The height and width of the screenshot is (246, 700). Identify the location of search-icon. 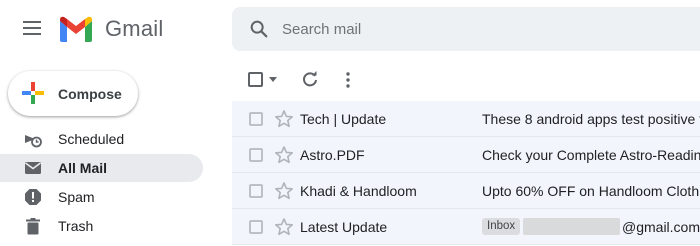
(259, 29).